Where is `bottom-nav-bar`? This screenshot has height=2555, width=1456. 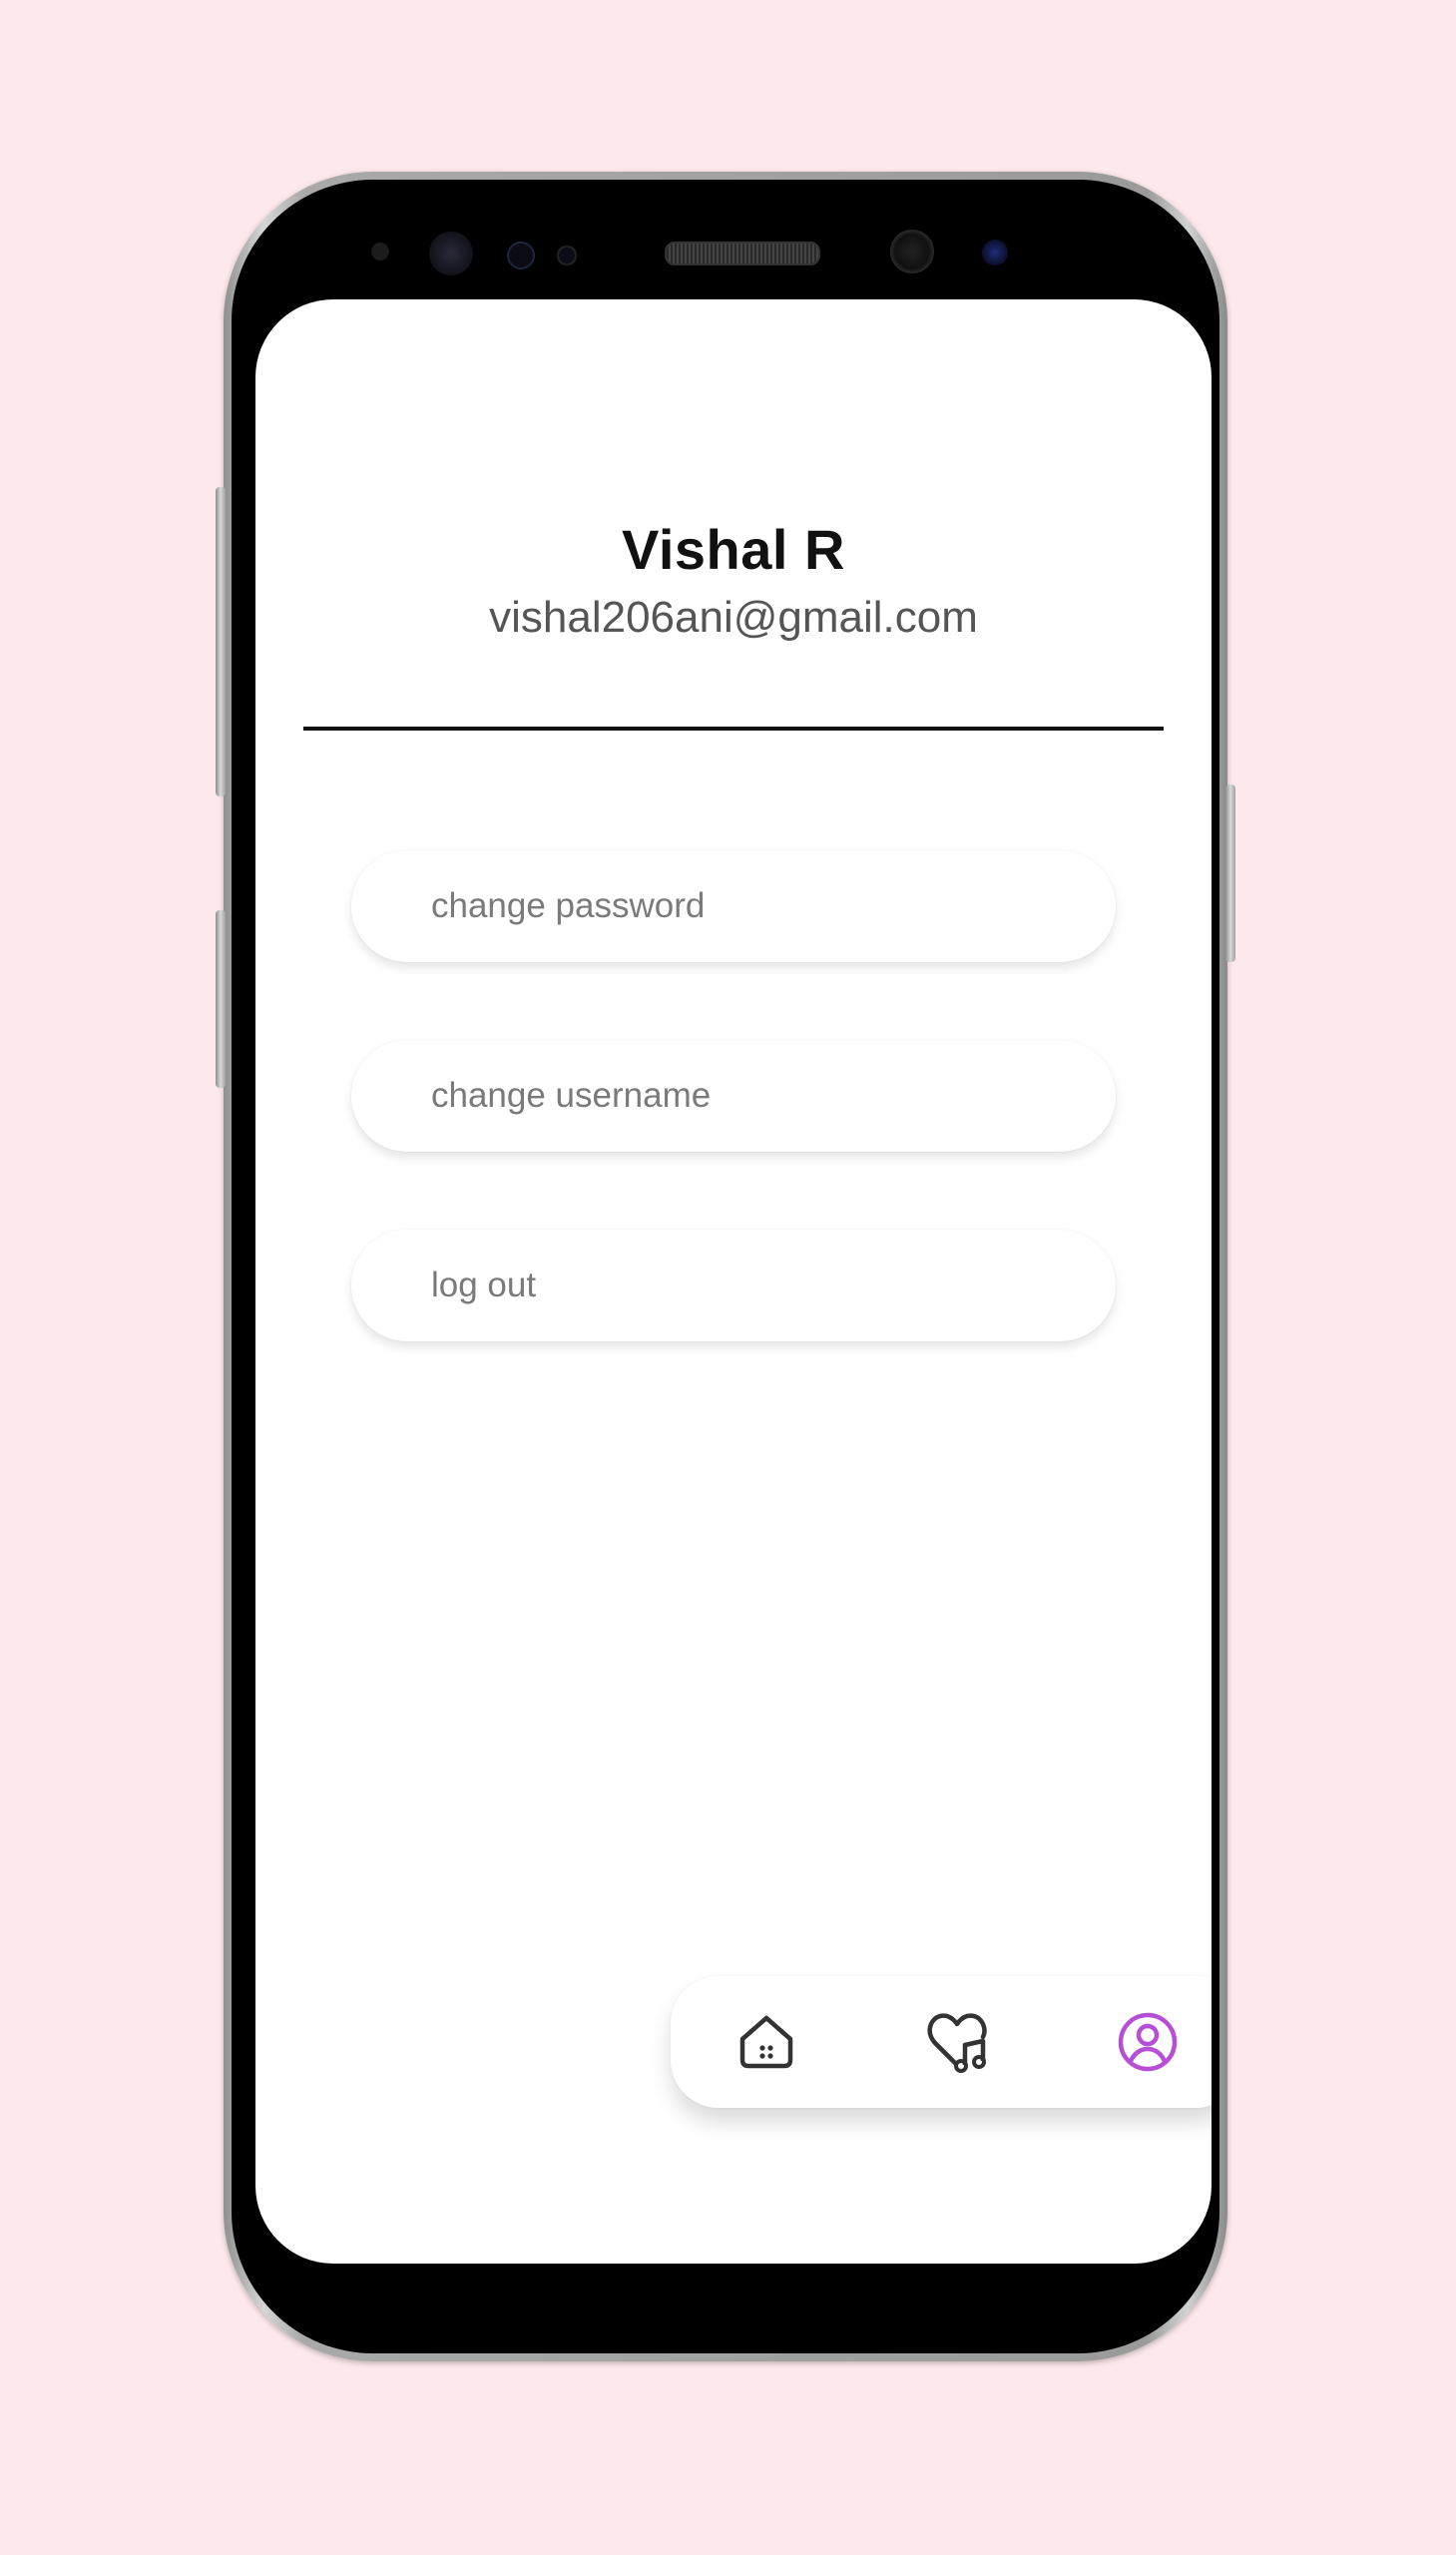 bottom-nav-bar is located at coordinates (941, 2042).